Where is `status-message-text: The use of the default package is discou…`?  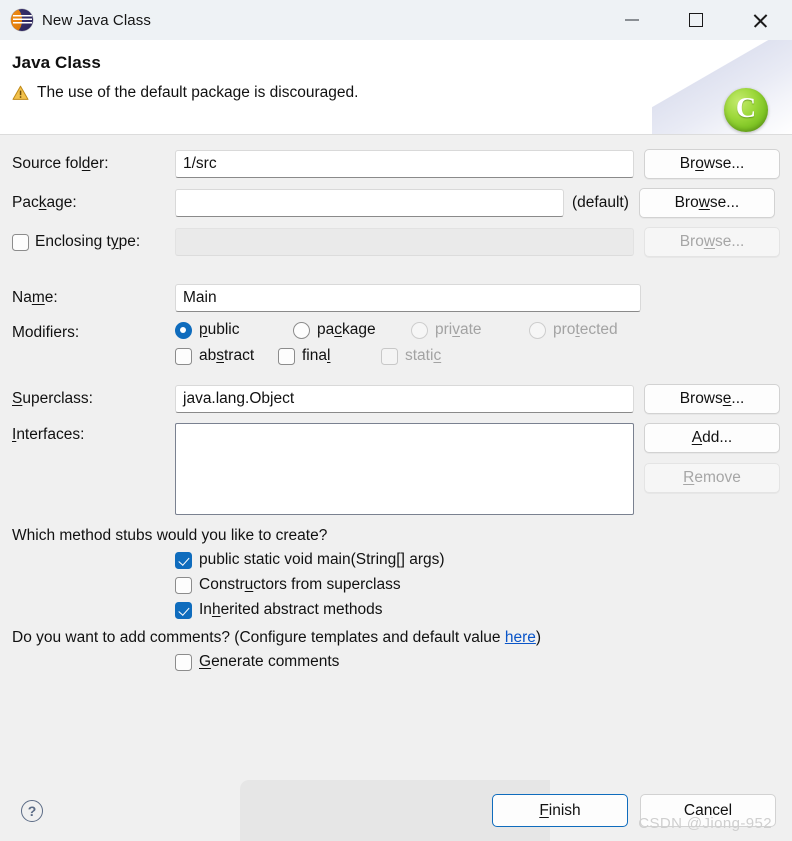 status-message-text: The use of the default package is discou… is located at coordinates (198, 92).